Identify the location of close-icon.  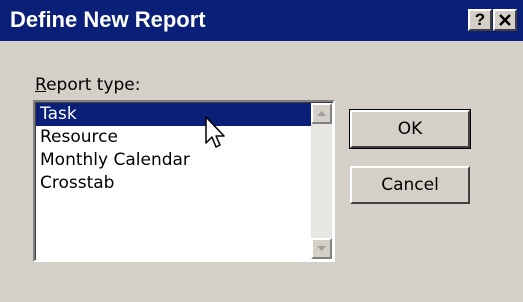
(505, 20).